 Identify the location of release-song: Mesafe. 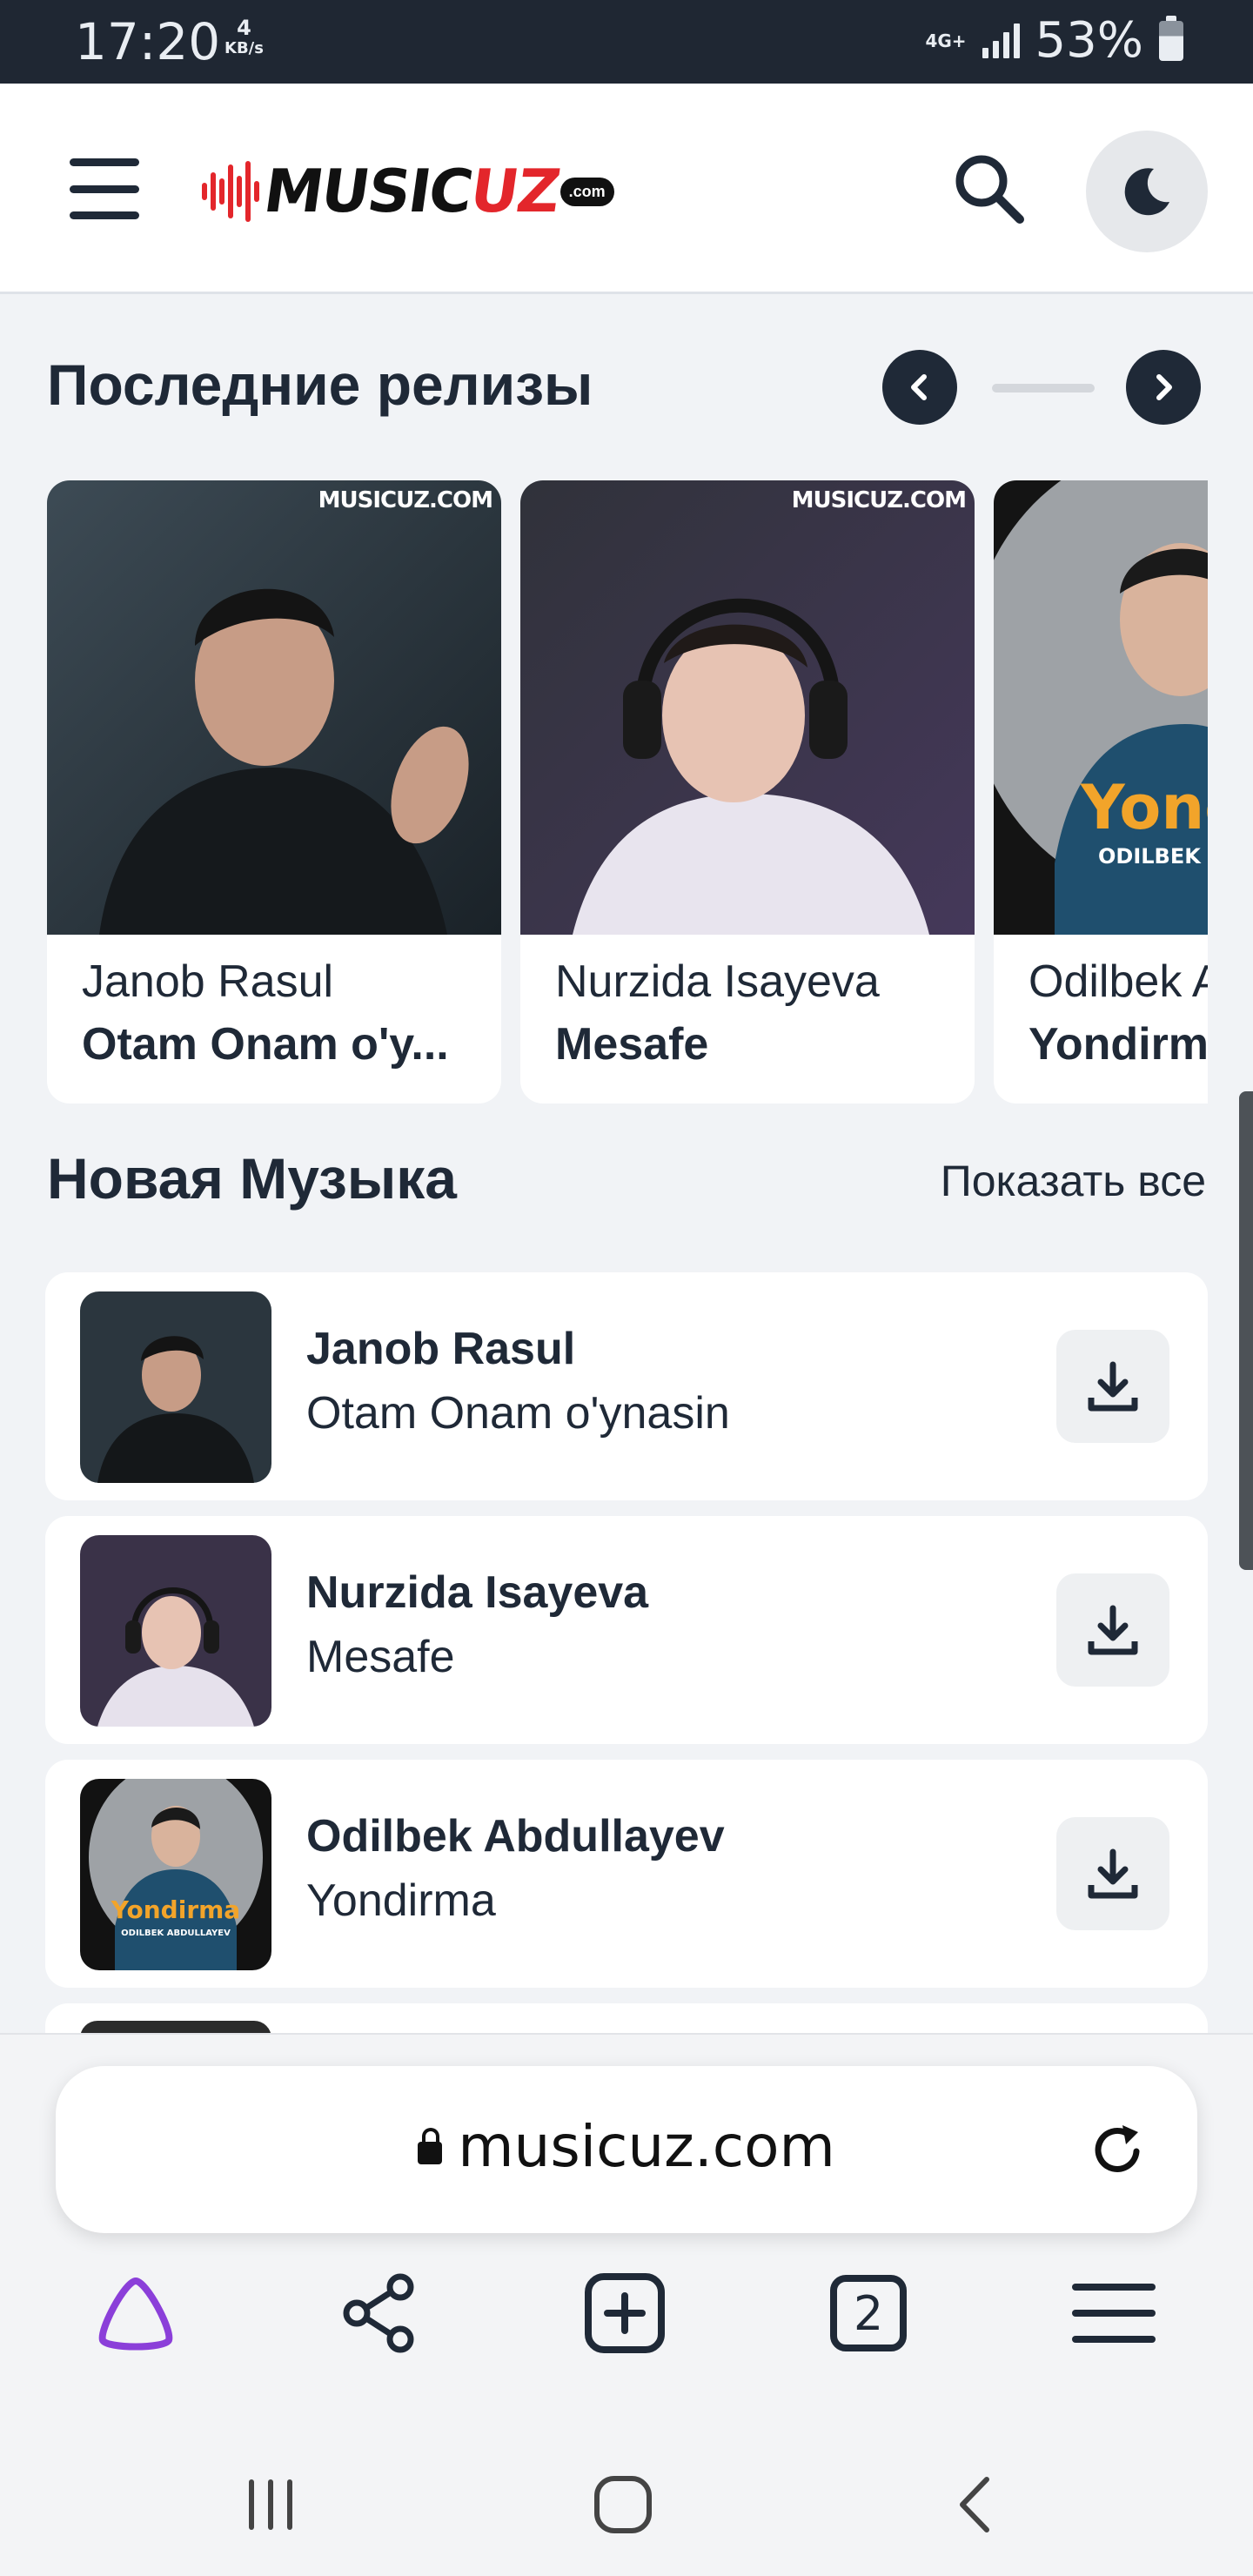
(632, 1045).